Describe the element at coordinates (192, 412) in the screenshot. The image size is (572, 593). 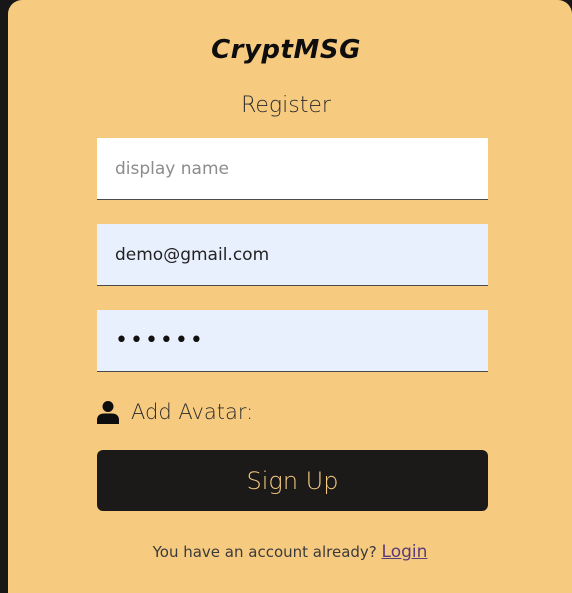
I see `add-avatar-label: Add Avatar:` at that location.